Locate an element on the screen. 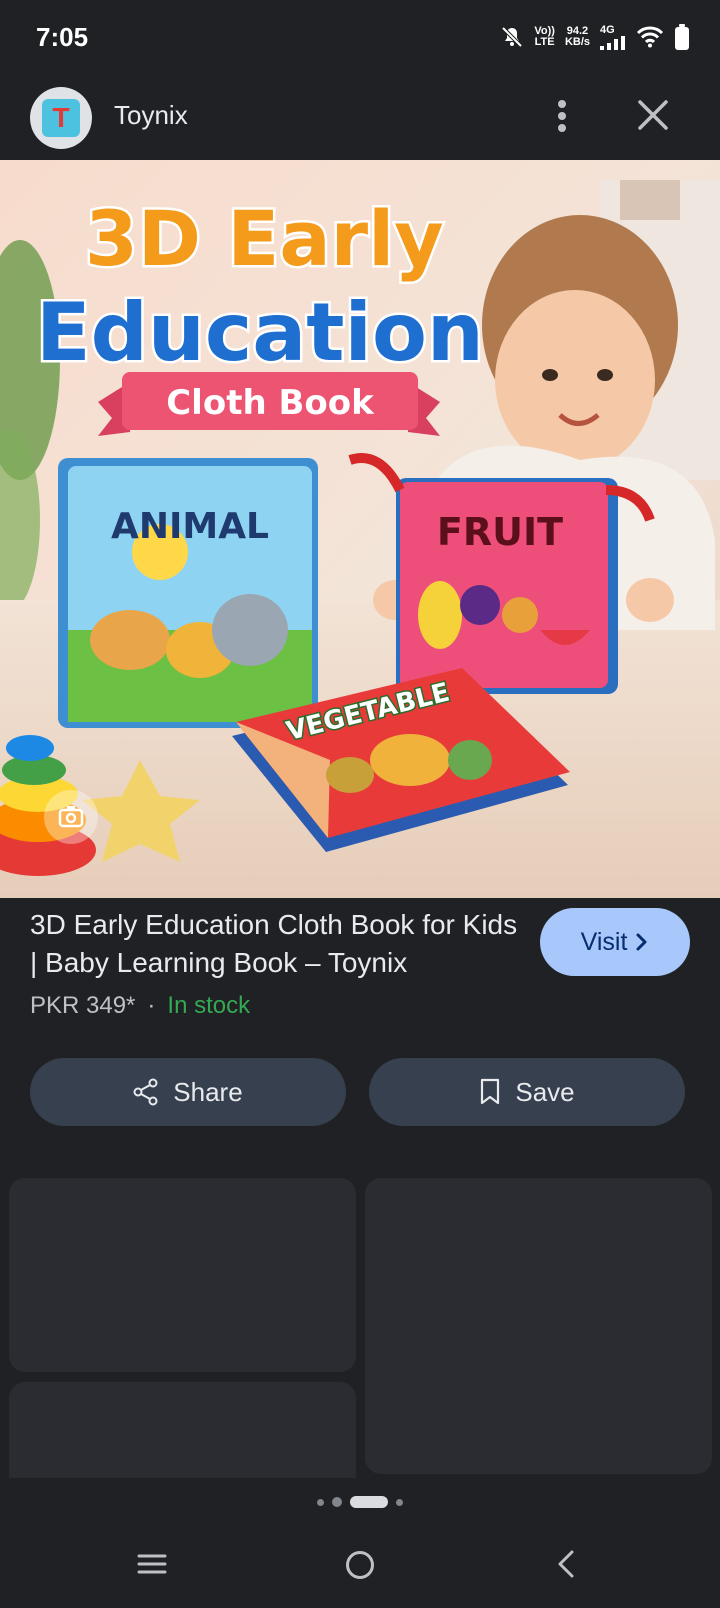 The image size is (720, 1608). store-name: Toynix is located at coordinates (151, 115).